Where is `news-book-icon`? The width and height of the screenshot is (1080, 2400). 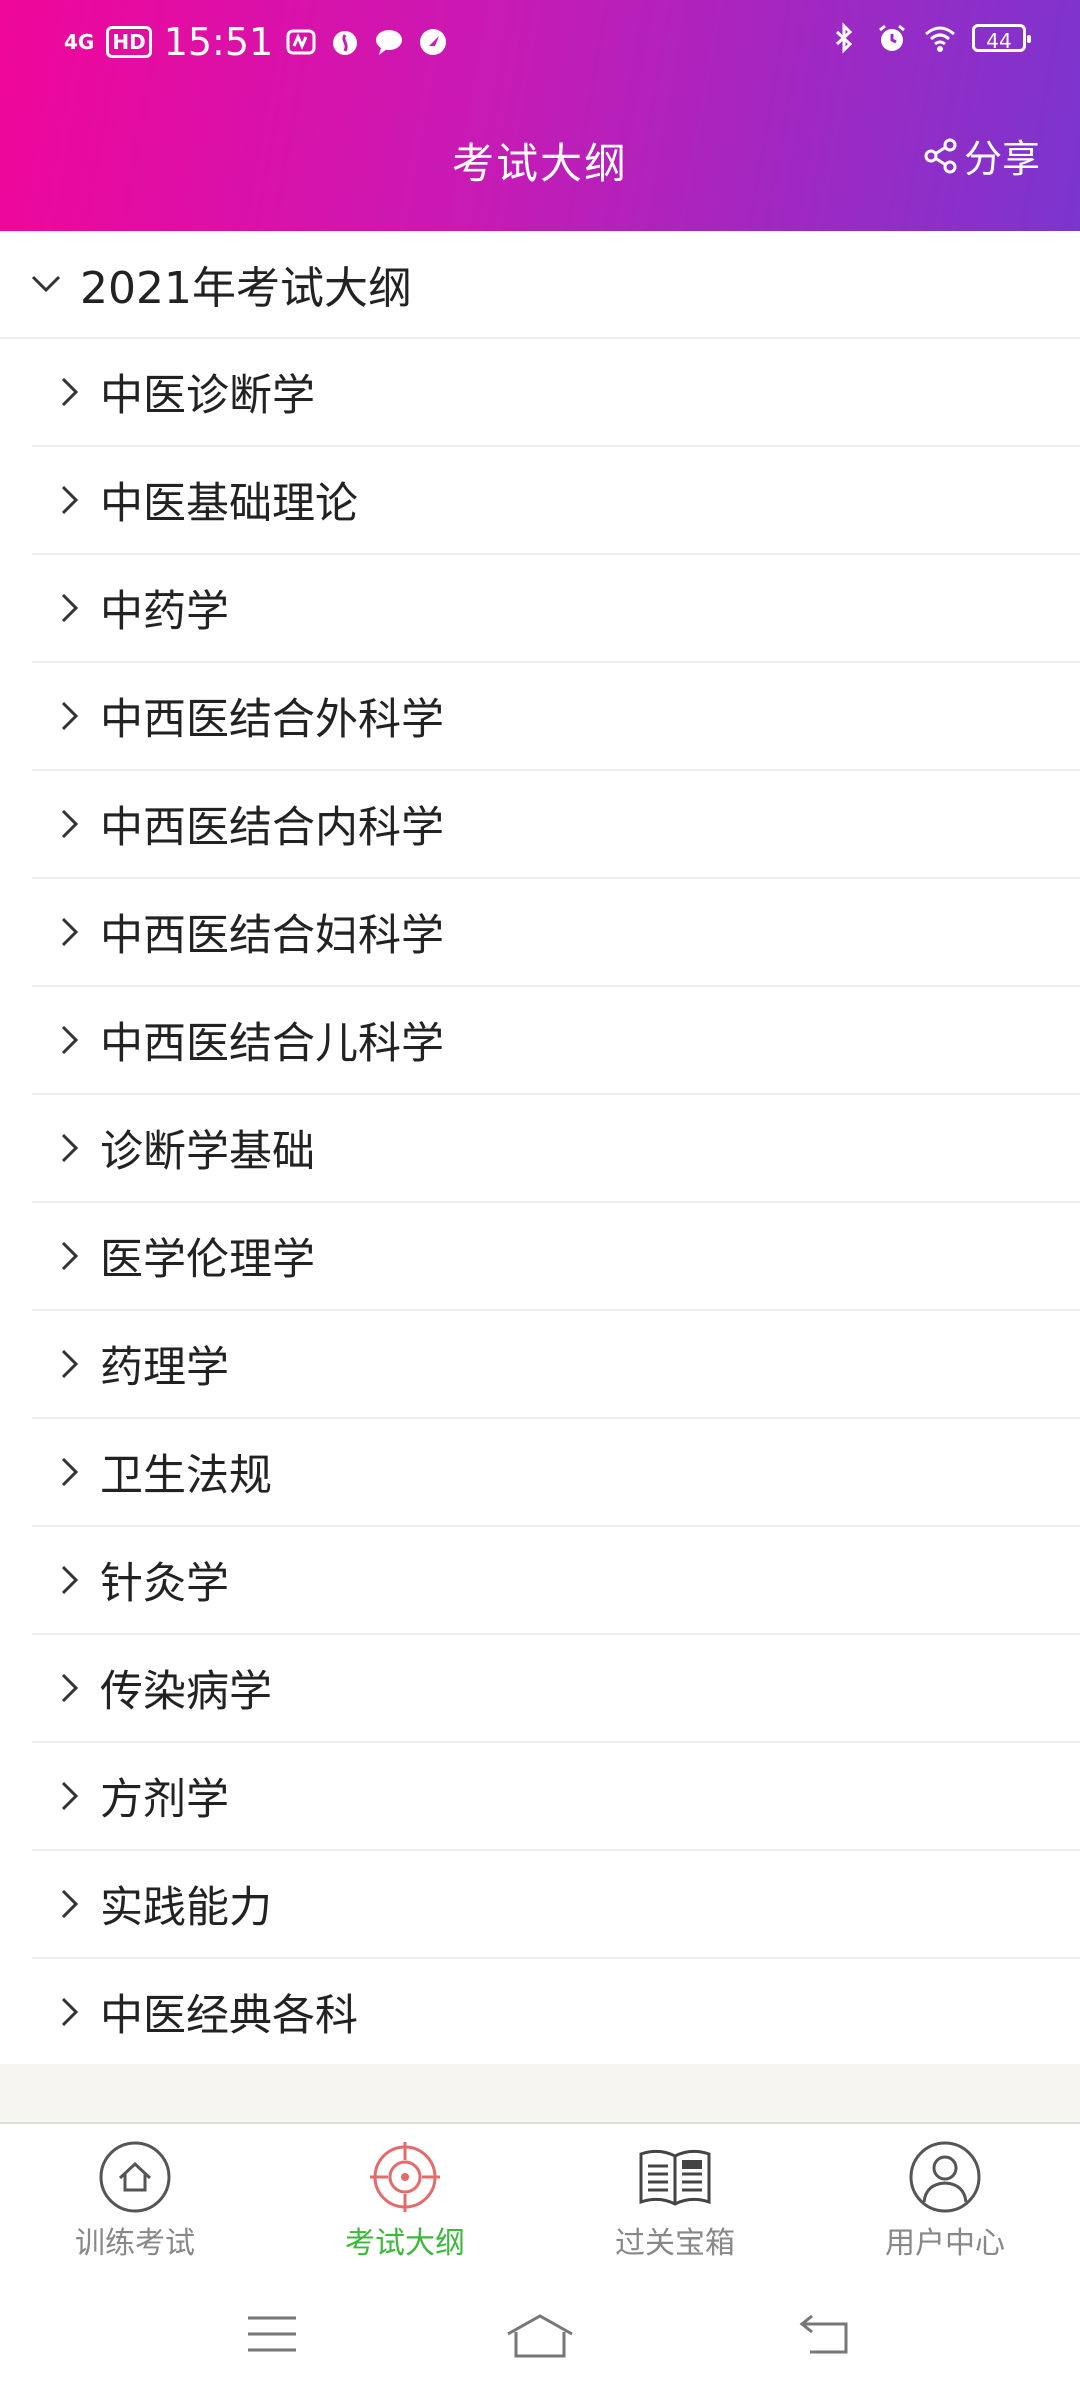
news-book-icon is located at coordinates (675, 2177).